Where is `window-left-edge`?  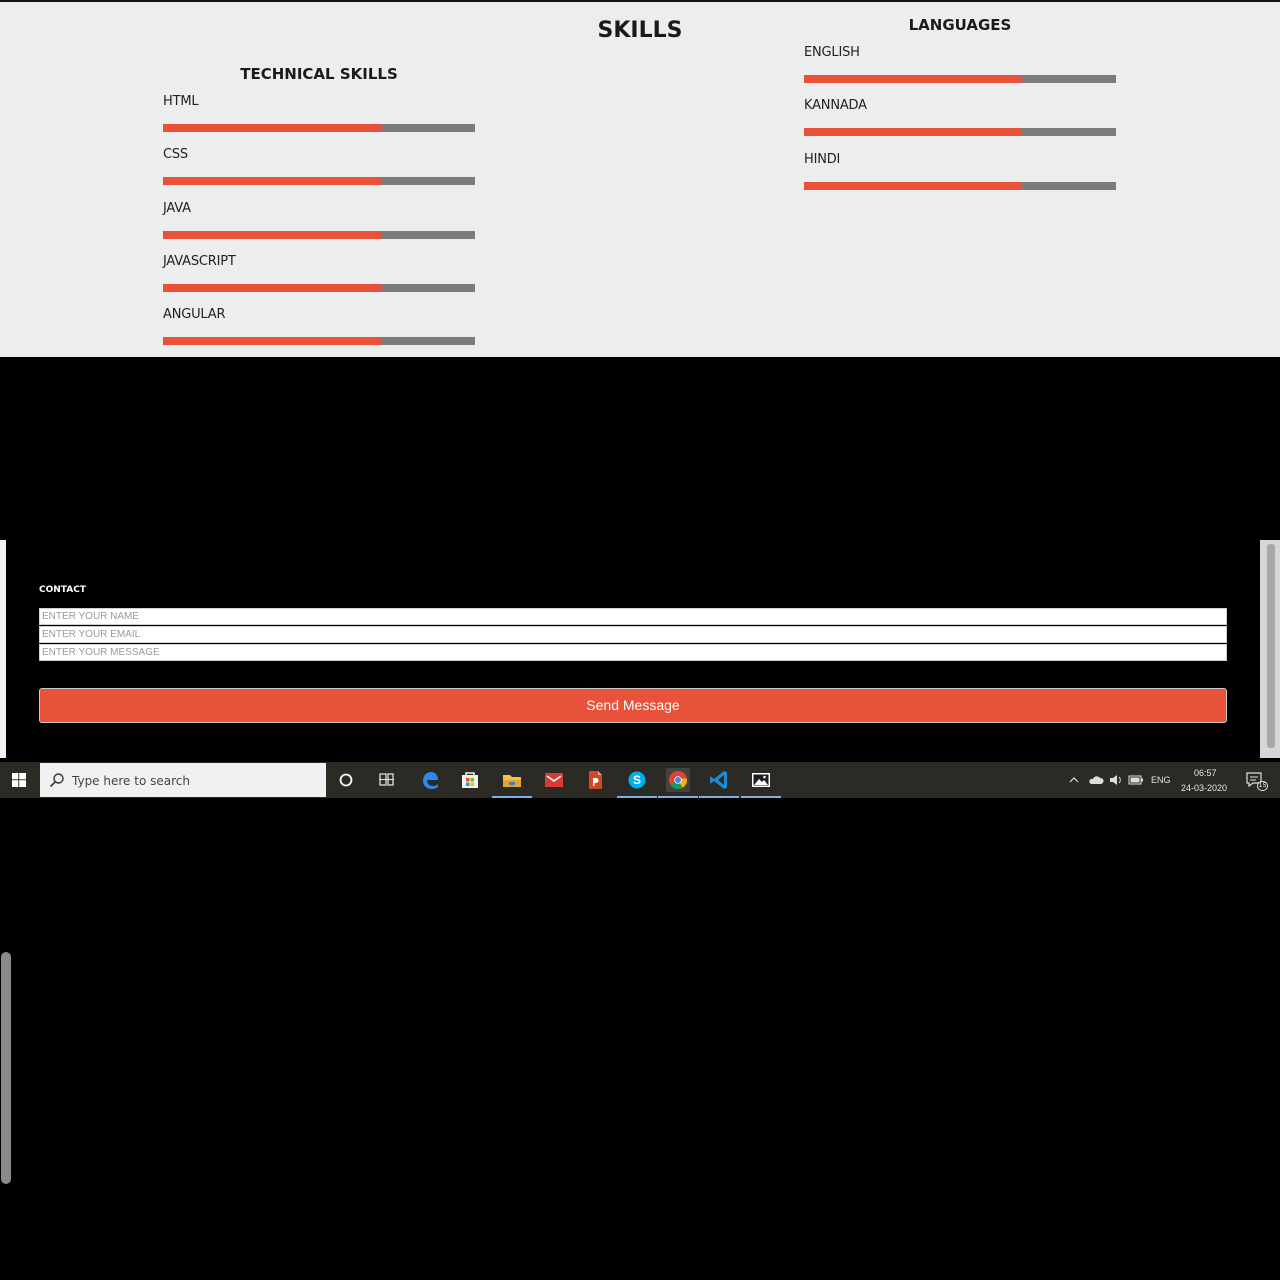 window-left-edge is located at coordinates (3, 649).